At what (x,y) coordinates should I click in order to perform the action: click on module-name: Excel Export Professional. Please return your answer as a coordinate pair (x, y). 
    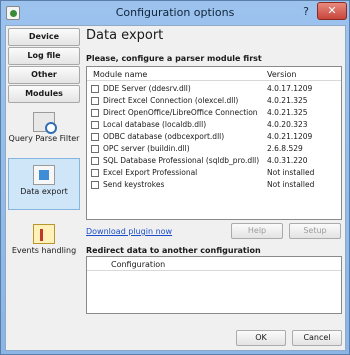
    Looking at the image, I should click on (150, 172).